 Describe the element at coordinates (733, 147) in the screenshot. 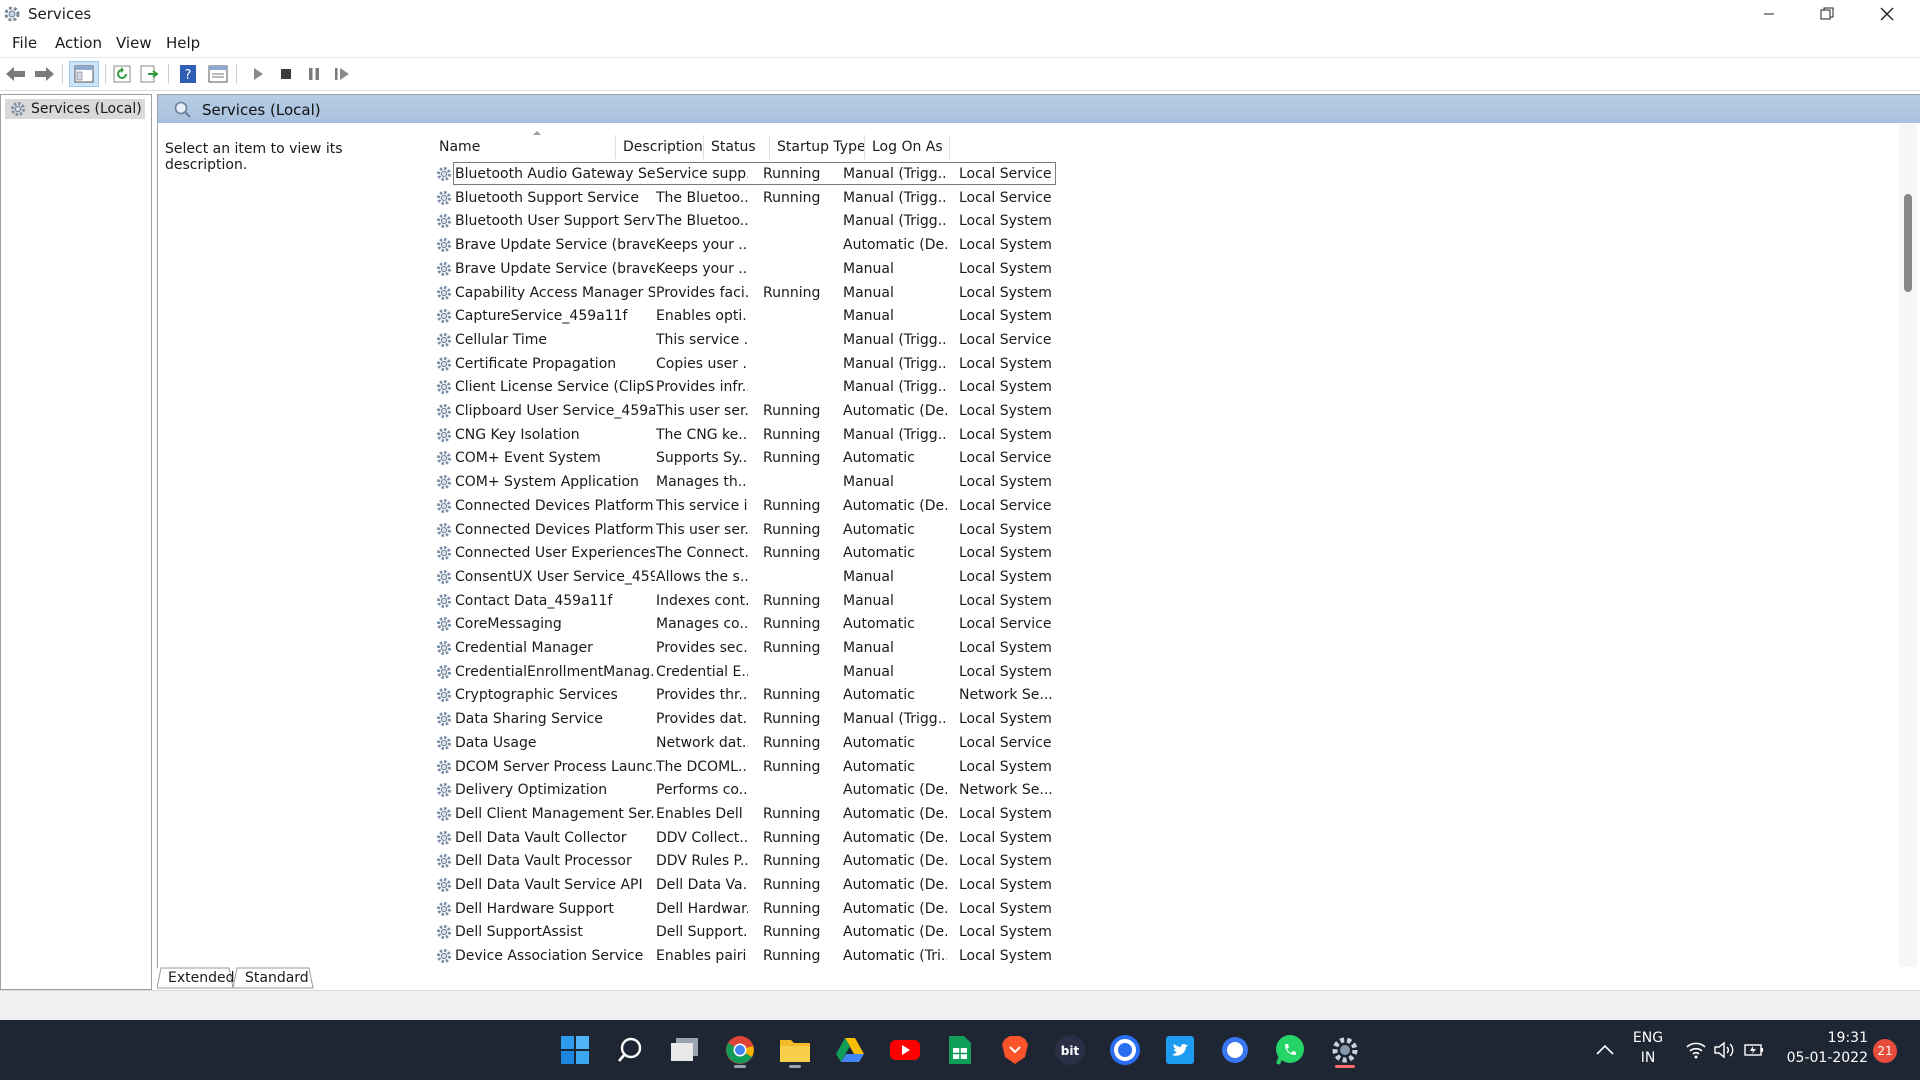

I see `column-header-status: Status` at that location.